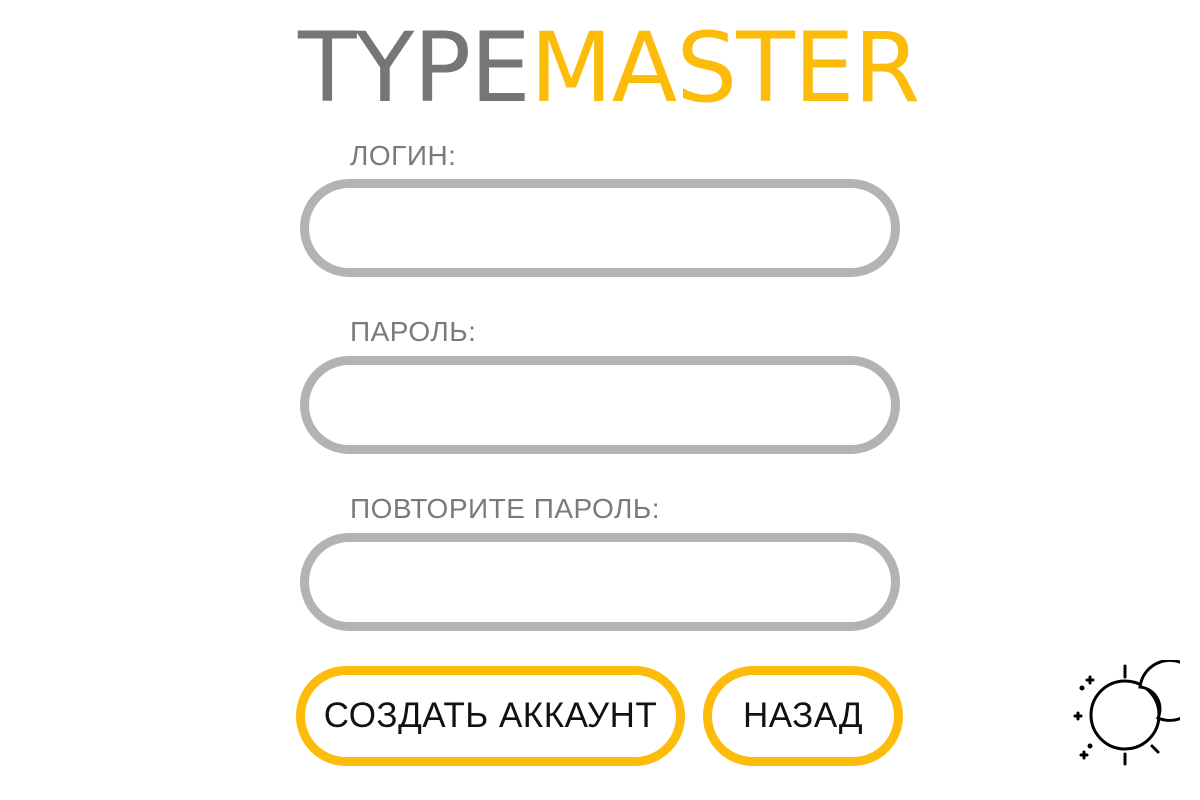  Describe the element at coordinates (414, 68) in the screenshot. I see `logo-type-text: TYPE` at that location.